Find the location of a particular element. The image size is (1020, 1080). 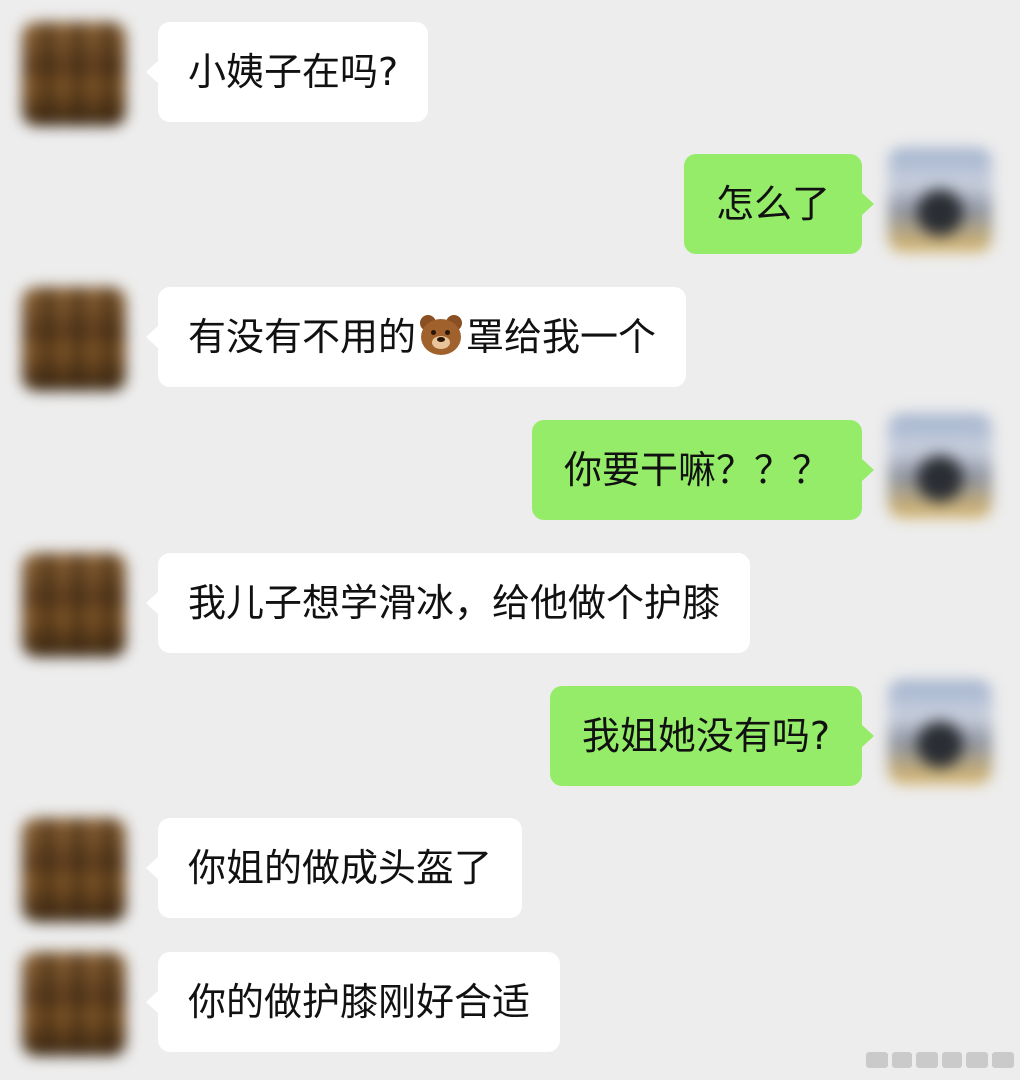

message-text: 我儿子想学滑冰，给他做个护膝 is located at coordinates (454, 603).